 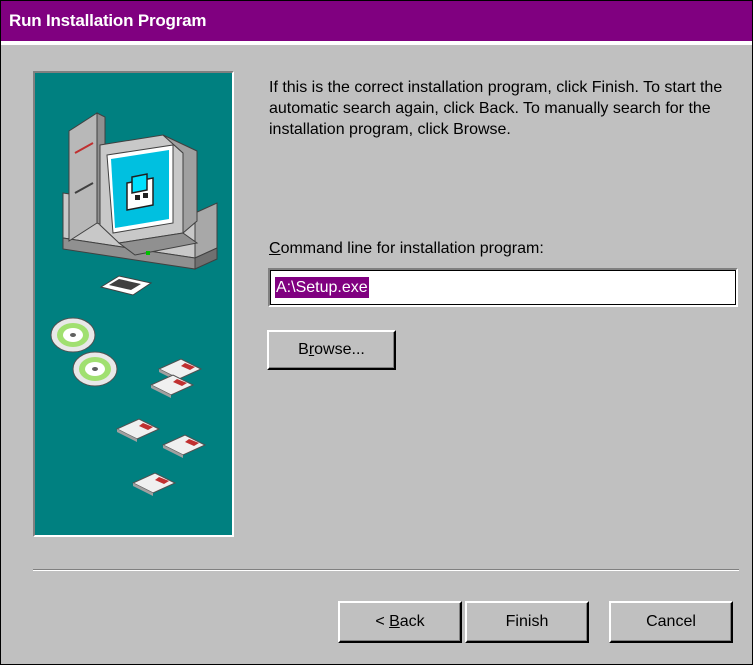 I want to click on command-line-label: Command line for installation program:, so click(x=406, y=249).